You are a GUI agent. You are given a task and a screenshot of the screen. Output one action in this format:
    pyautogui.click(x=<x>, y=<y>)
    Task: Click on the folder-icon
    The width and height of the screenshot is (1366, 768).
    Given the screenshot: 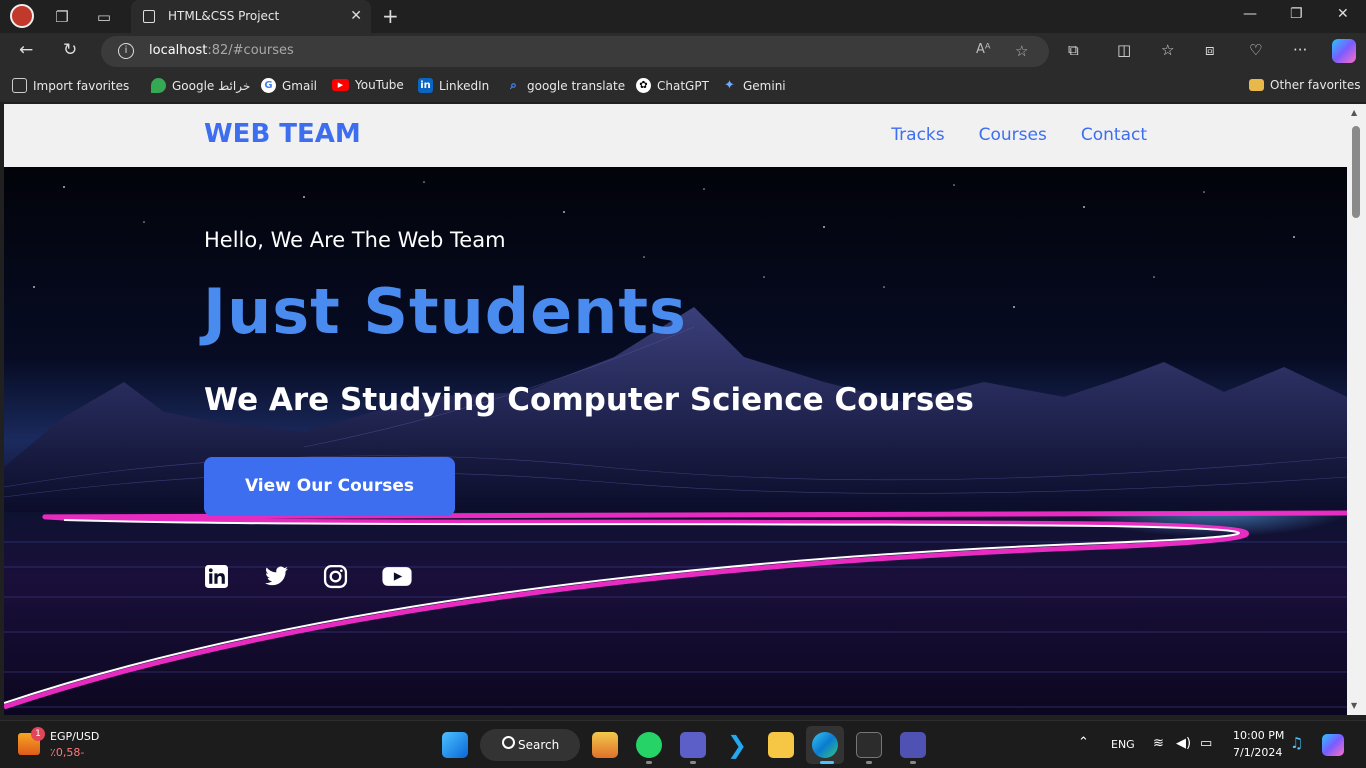 What is the action you would take?
    pyautogui.click(x=1256, y=85)
    